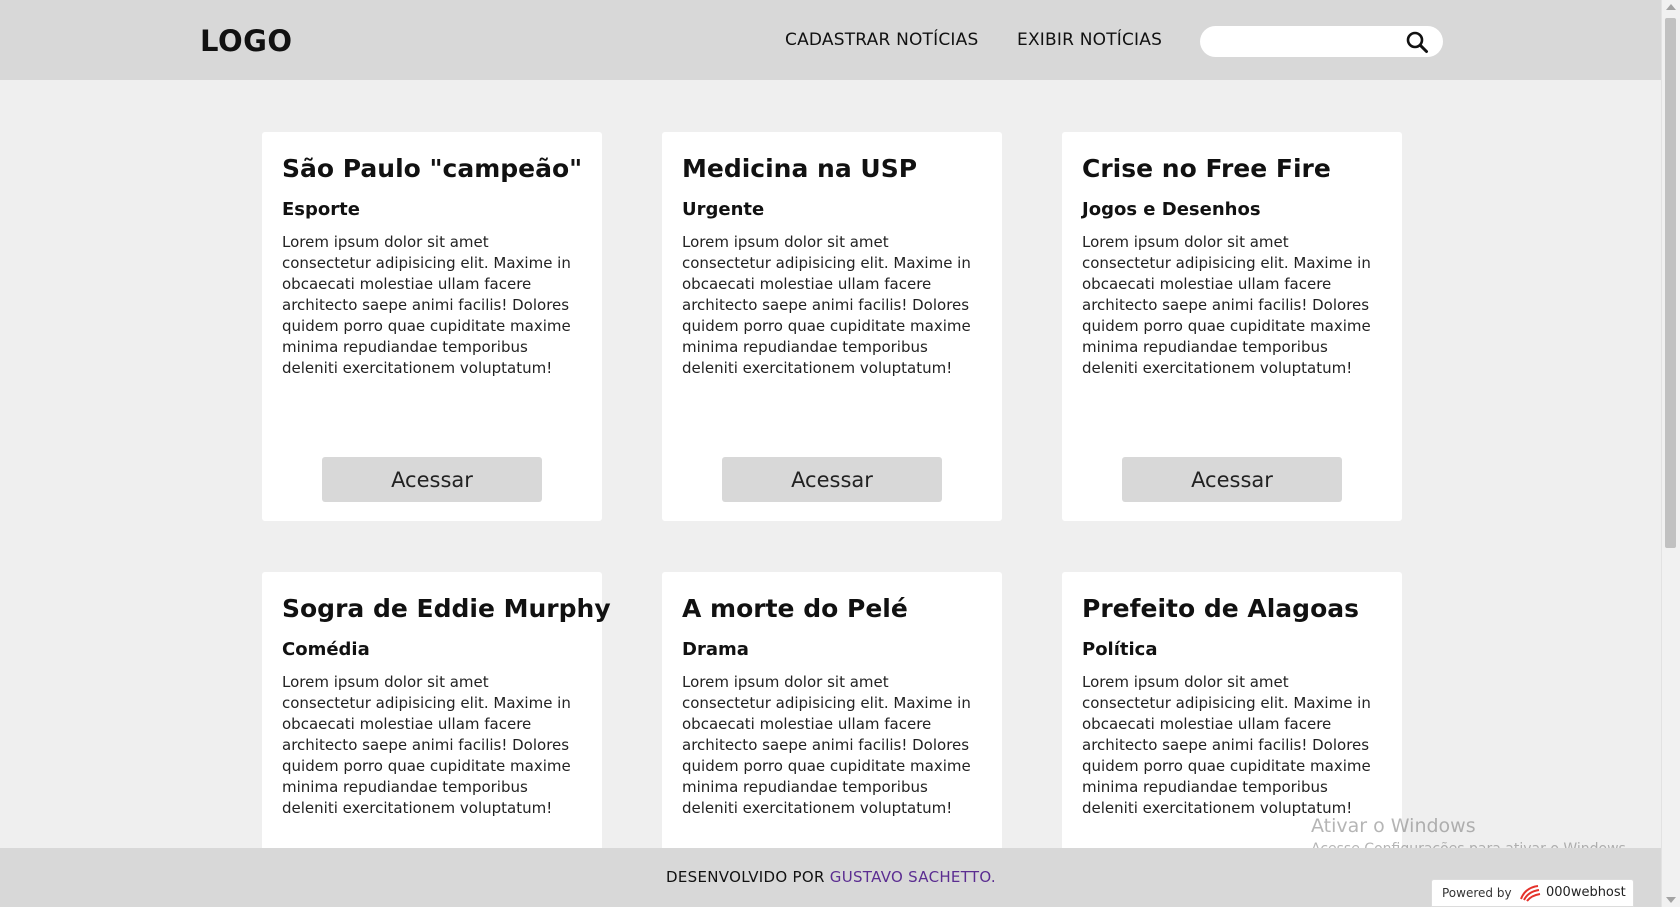  I want to click on footer-credits: DESENVOLVIDO POR GUSTAVO SACHETTO., so click(831, 877).